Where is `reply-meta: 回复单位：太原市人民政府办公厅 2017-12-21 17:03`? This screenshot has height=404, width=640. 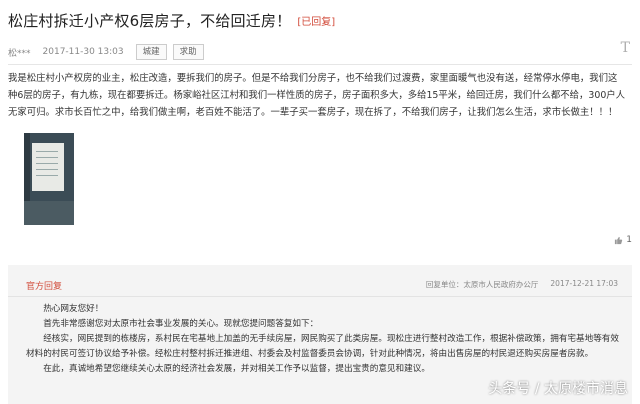
reply-meta: 回复单位：太原市人民政府办公厅 2017-12-21 17:03 is located at coordinates (522, 284).